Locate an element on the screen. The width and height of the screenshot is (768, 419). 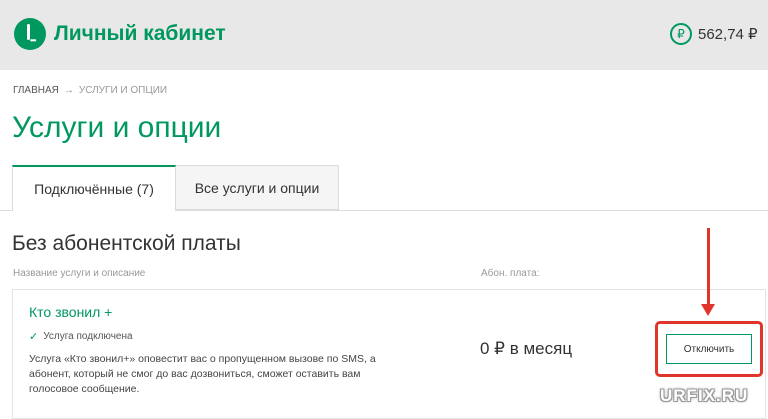
watermark: URFIX.RU is located at coordinates (704, 395).